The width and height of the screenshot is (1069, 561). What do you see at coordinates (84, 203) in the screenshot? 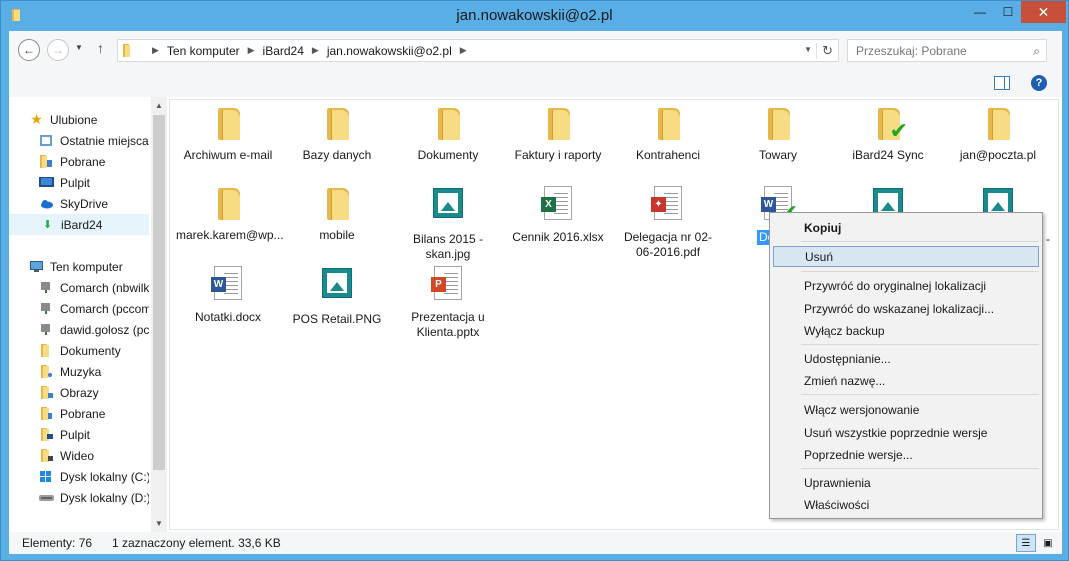
I see `sidebar-item-label: SkyDrive` at bounding box center [84, 203].